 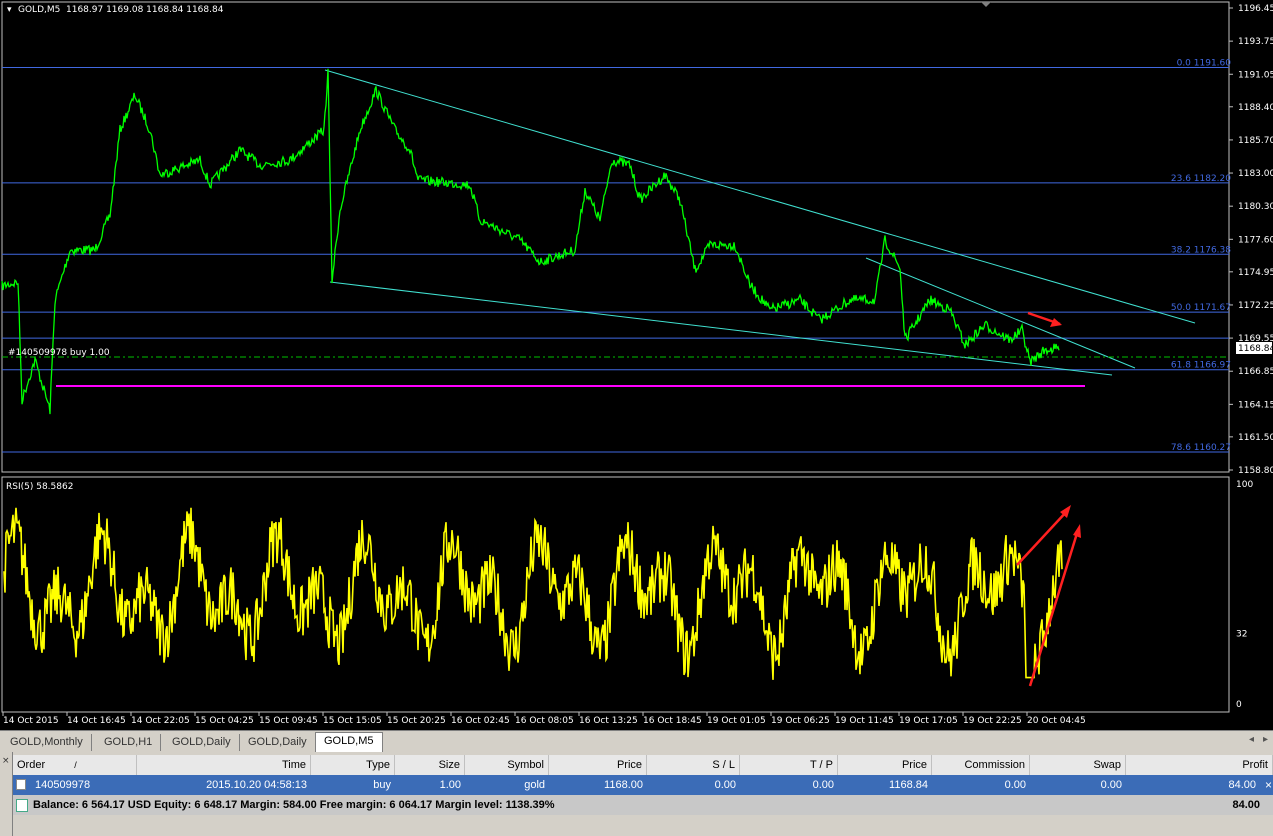 I want to click on time-tick-label: 15 Oct 15:05, so click(x=352, y=721).